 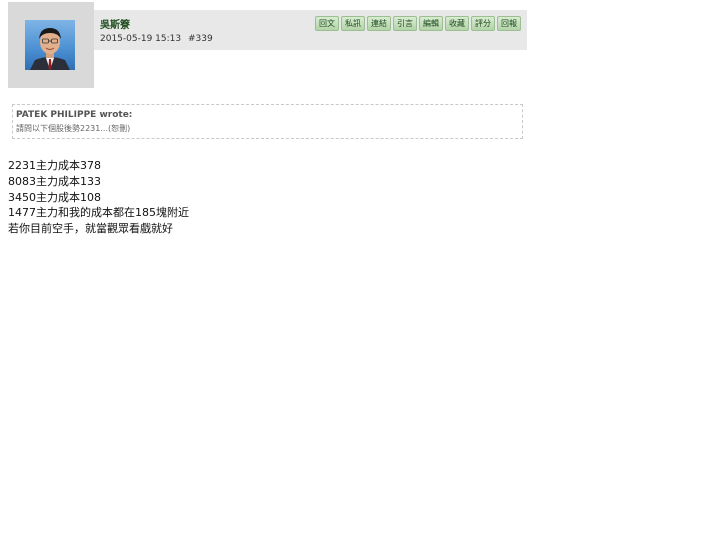 I want to click on post-meta: 2015-05-19 15:13 #339, so click(x=158, y=39).